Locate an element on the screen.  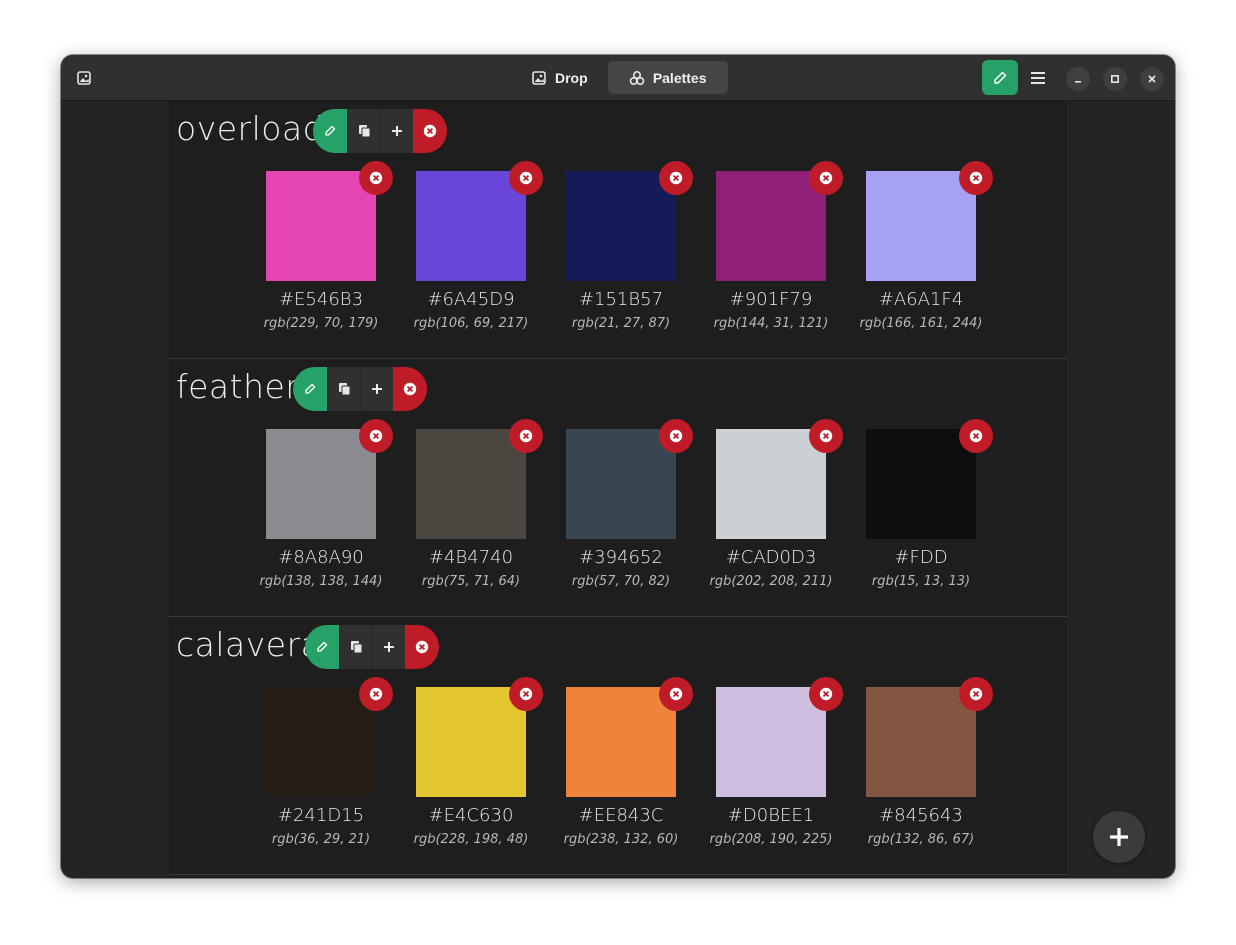
color-hex-label: #E546B3 is located at coordinates (321, 299).